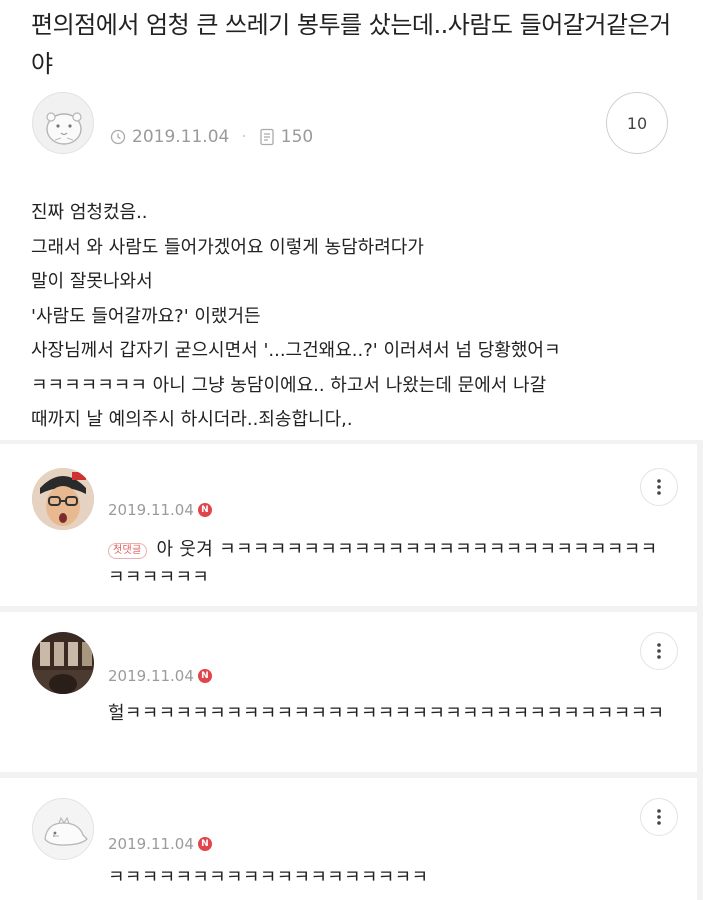 The width and height of the screenshot is (703, 900). Describe the element at coordinates (227, 247) in the screenshot. I see `post-body-line: 그래서 와 사람도 들어가겠어요 이렇게 농담하려다가` at that location.